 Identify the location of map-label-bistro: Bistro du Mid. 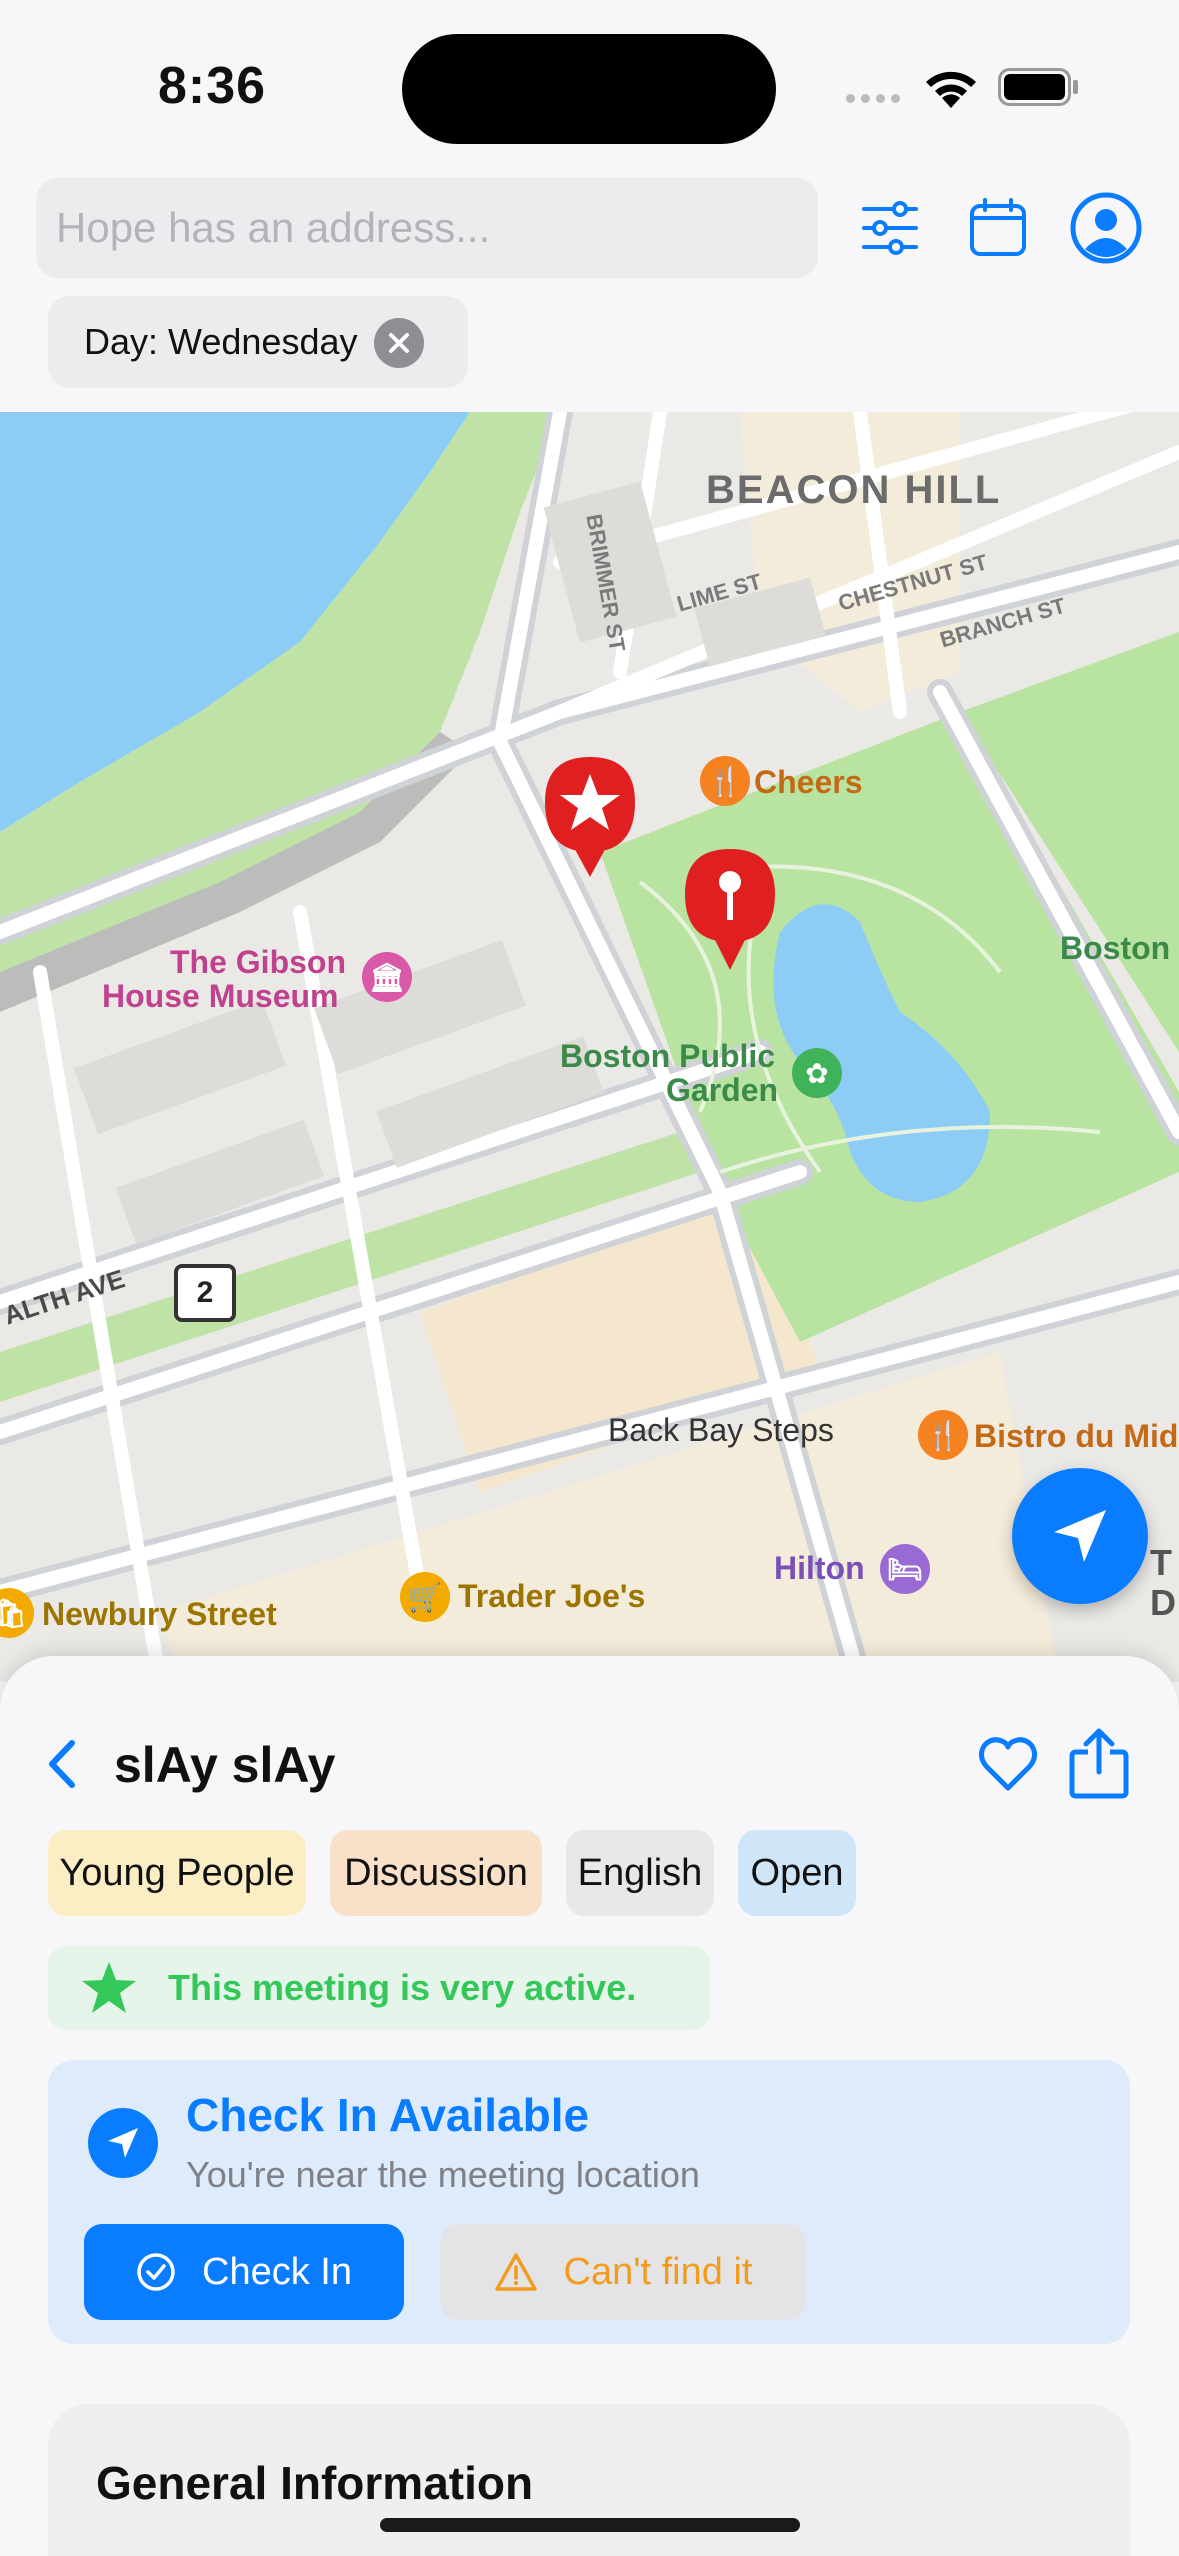
(1076, 1436).